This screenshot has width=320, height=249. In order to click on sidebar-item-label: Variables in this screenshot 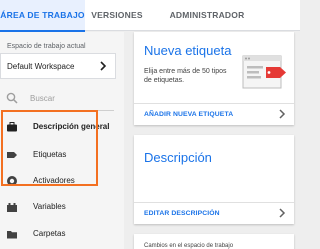, I will do `click(49, 206)`.